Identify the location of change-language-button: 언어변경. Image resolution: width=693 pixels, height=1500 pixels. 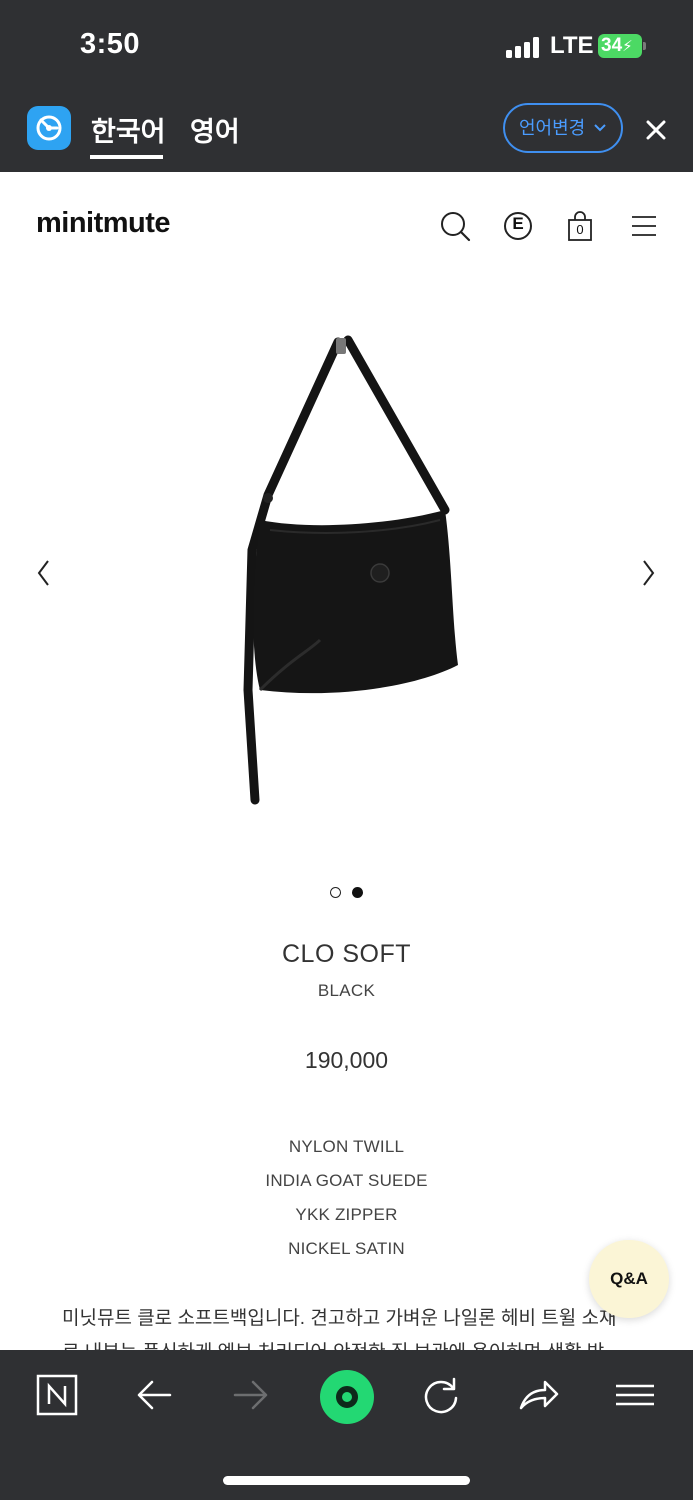
(563, 128).